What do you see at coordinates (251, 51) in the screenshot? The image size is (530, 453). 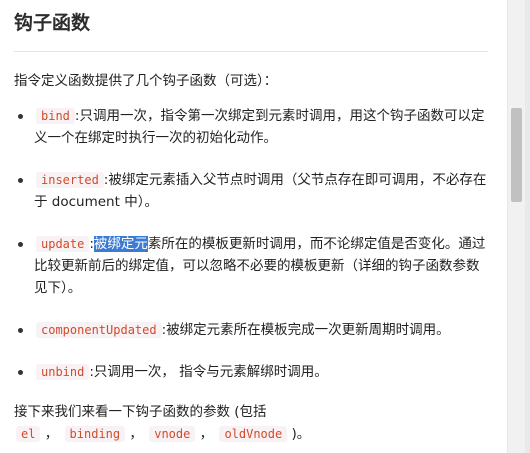 I see `heading-divider` at bounding box center [251, 51].